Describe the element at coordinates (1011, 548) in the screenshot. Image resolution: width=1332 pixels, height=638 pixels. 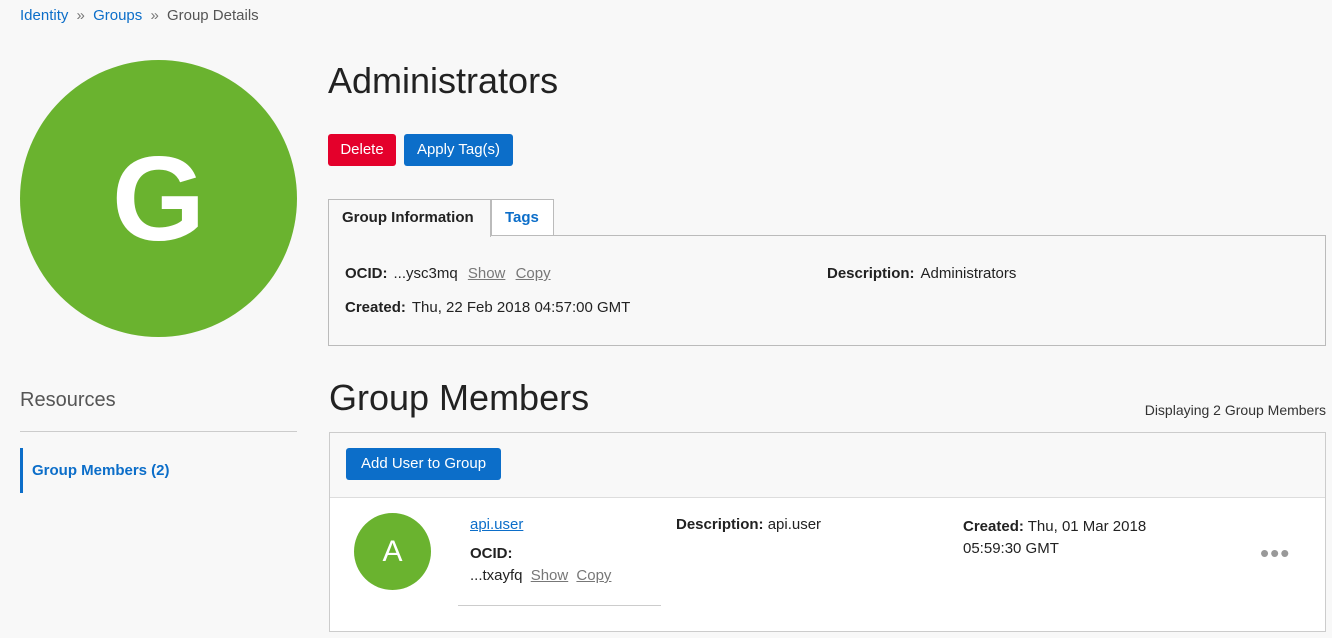
I see `member-created-value-line2: 05:59:30 GMT` at that location.